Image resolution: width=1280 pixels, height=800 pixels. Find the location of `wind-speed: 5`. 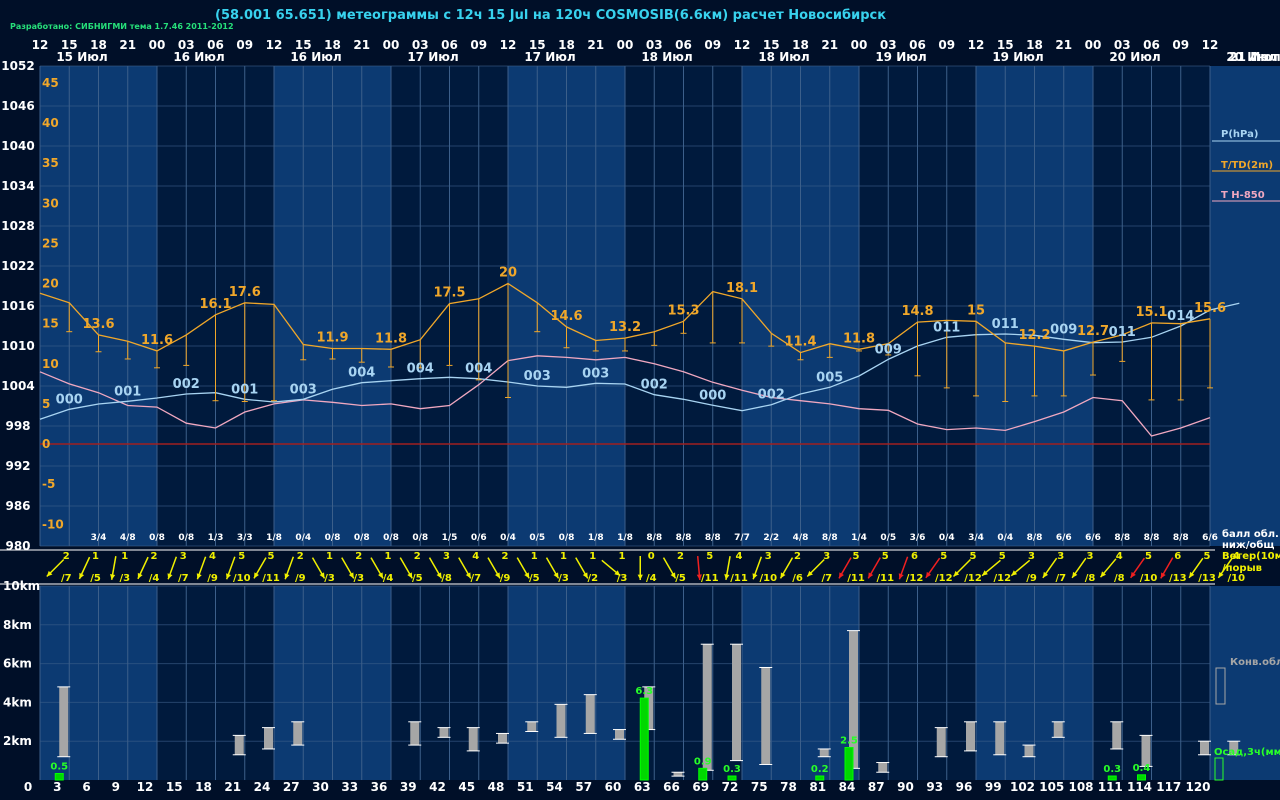

wind-speed: 5 is located at coordinates (241, 556).